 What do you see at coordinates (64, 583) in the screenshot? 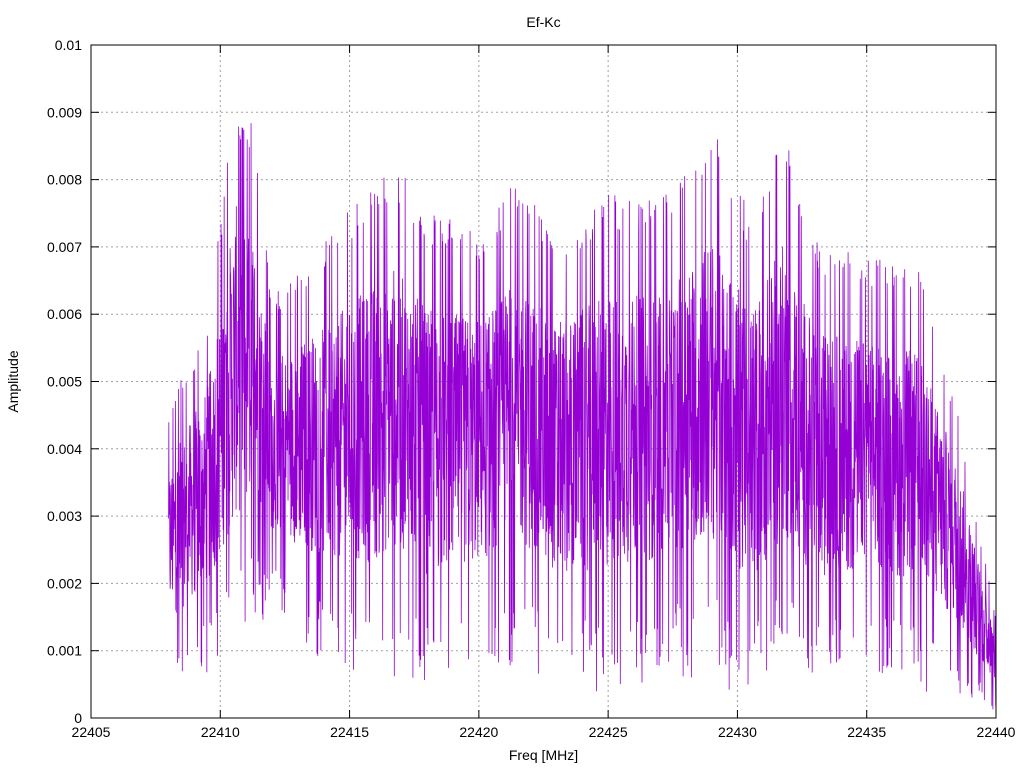
I see `y-tick-label: 0.002` at bounding box center [64, 583].